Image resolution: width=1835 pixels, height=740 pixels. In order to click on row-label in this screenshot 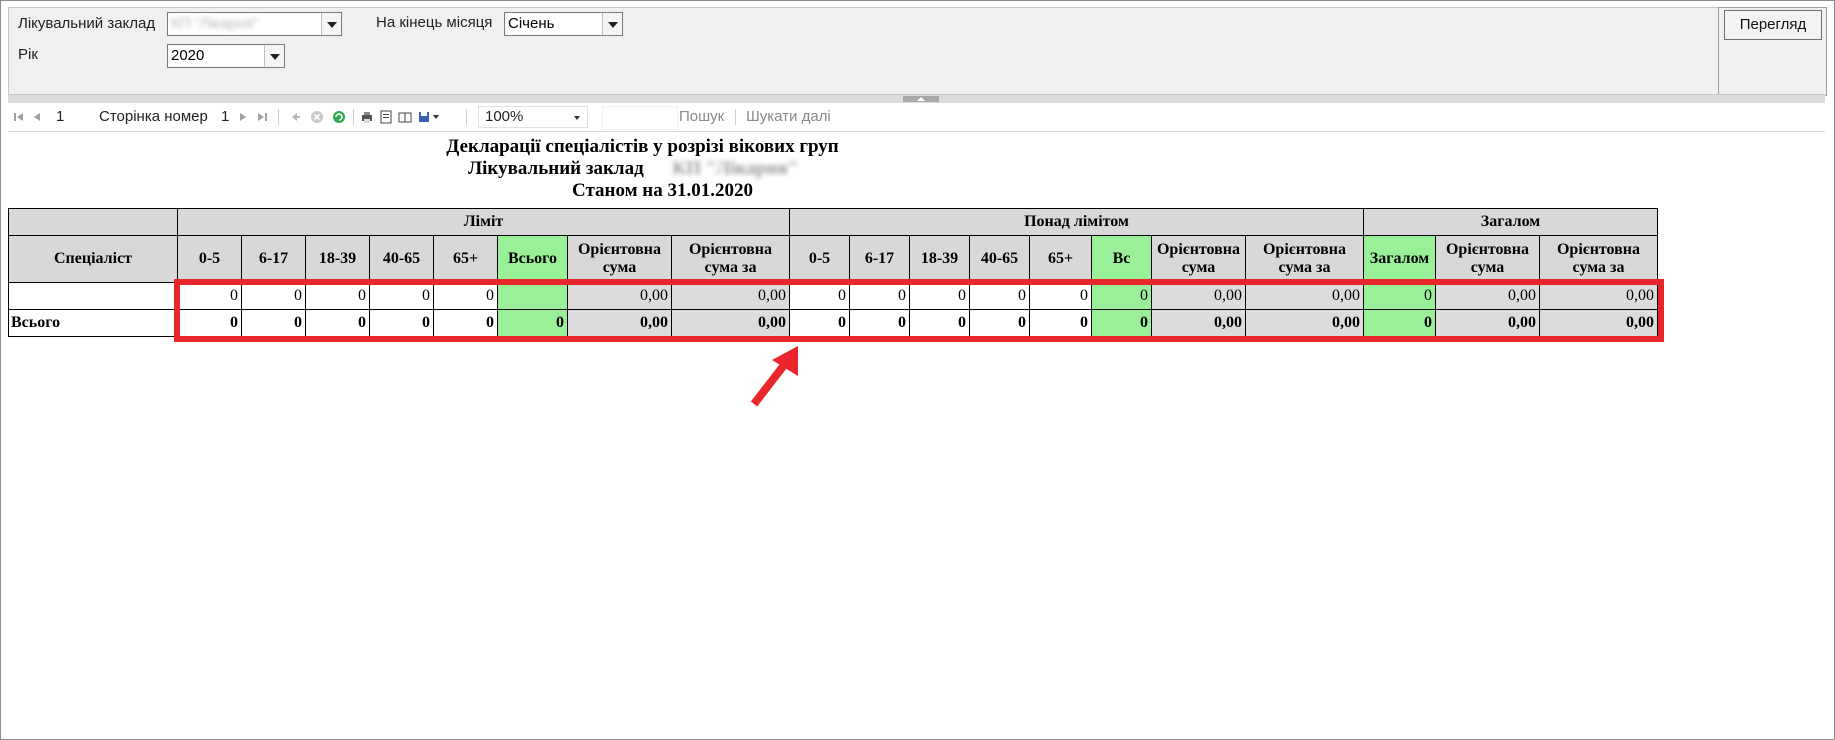, I will do `click(93, 296)`.